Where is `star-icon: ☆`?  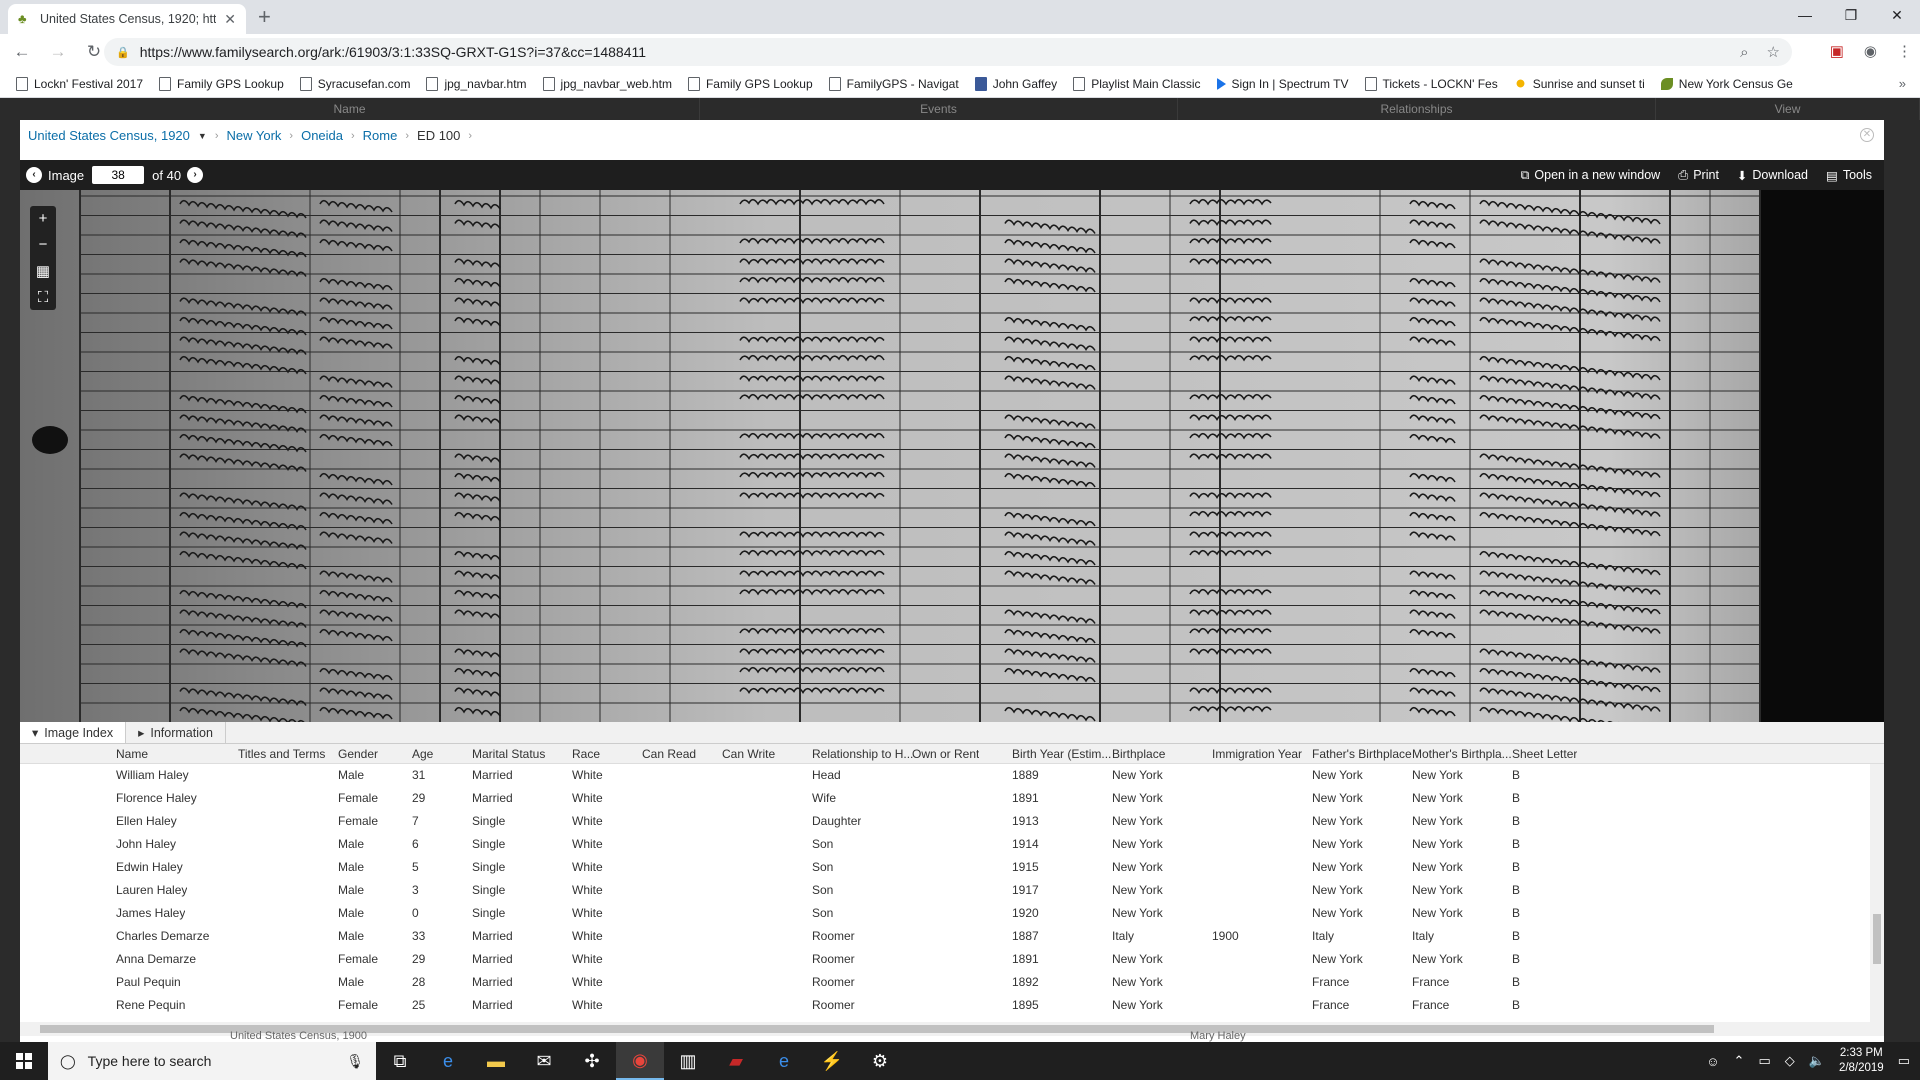
star-icon: ☆ is located at coordinates (1773, 52).